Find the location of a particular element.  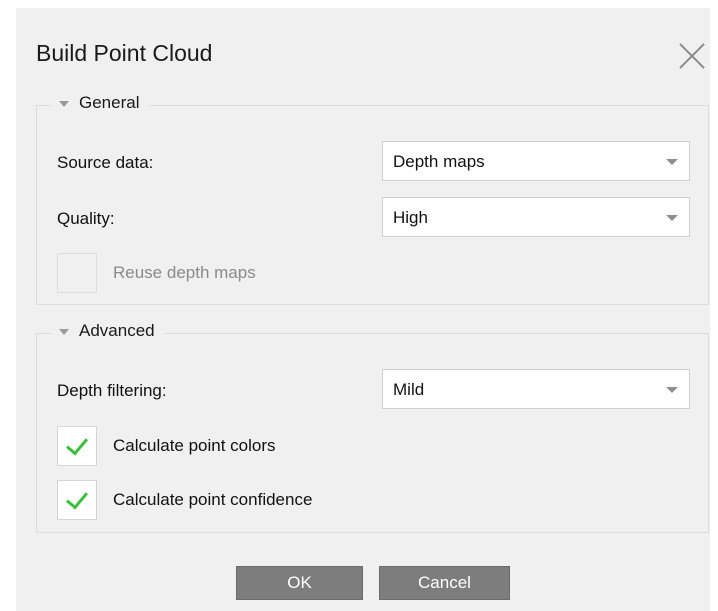

general-header-label: General is located at coordinates (109, 102).